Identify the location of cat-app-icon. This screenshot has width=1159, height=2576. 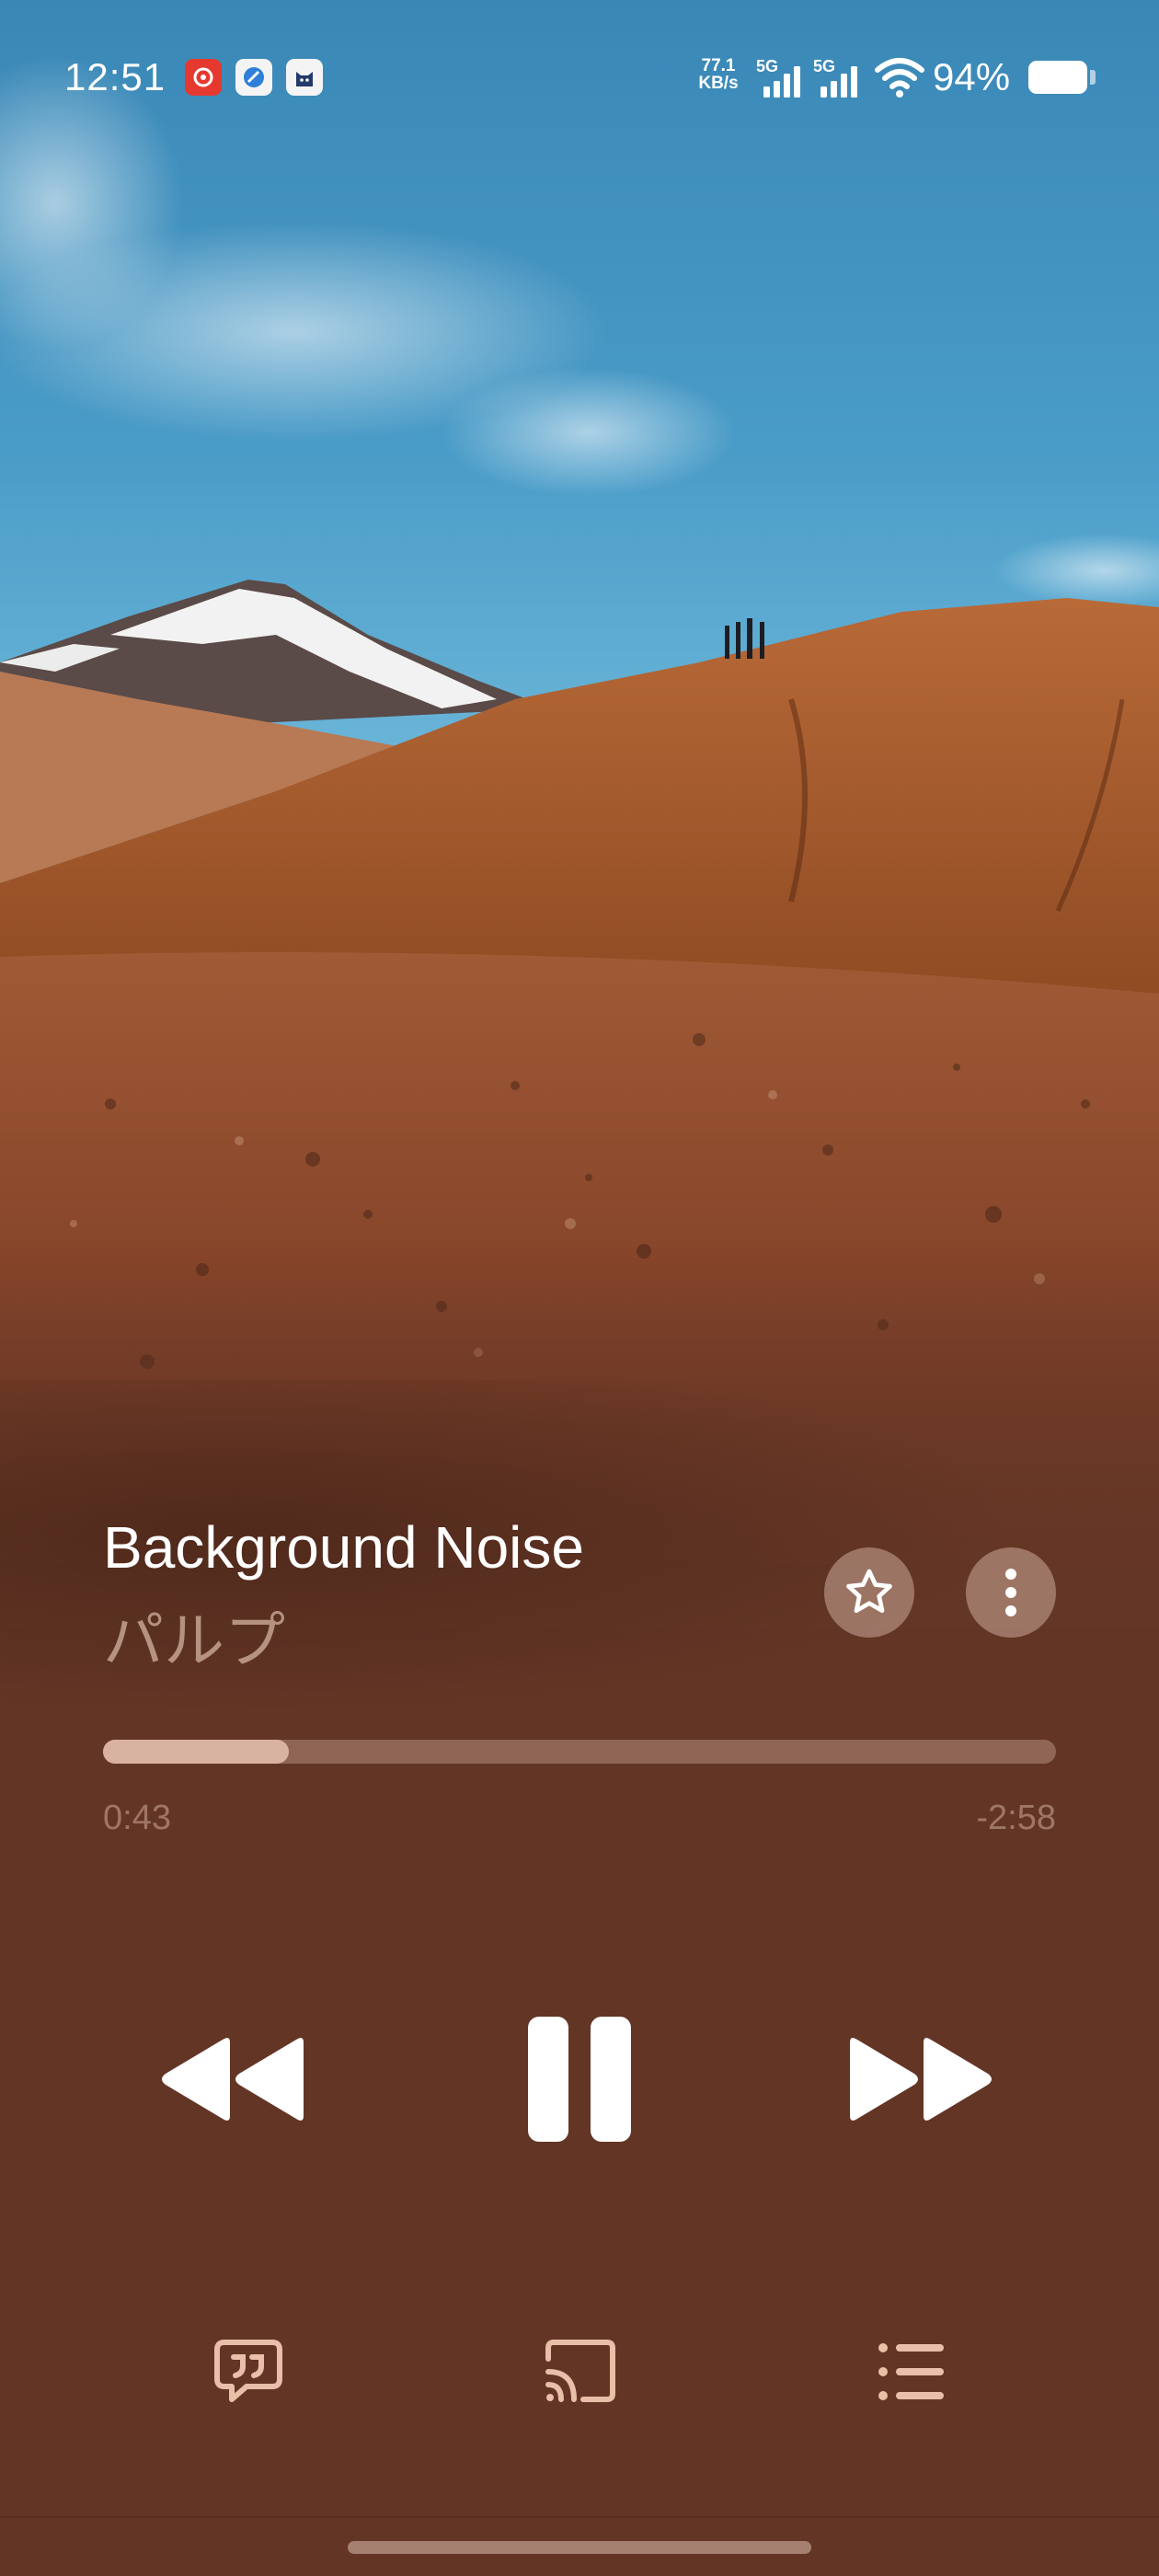
(304, 77).